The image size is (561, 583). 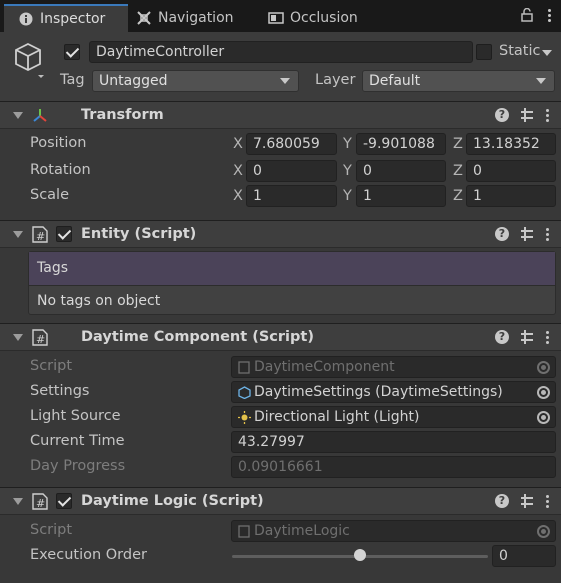 What do you see at coordinates (88, 555) in the screenshot?
I see `execution-order-label: Execution Order` at bounding box center [88, 555].